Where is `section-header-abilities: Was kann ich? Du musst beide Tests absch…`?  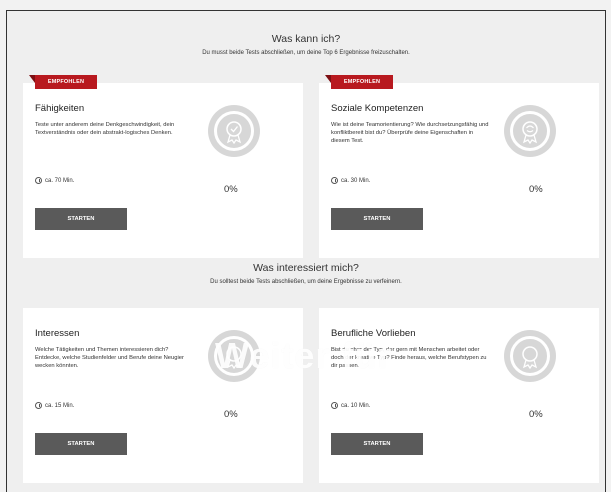 section-header-abilities: Was kann ich? Du musst beide Tests absch… is located at coordinates (306, 44).